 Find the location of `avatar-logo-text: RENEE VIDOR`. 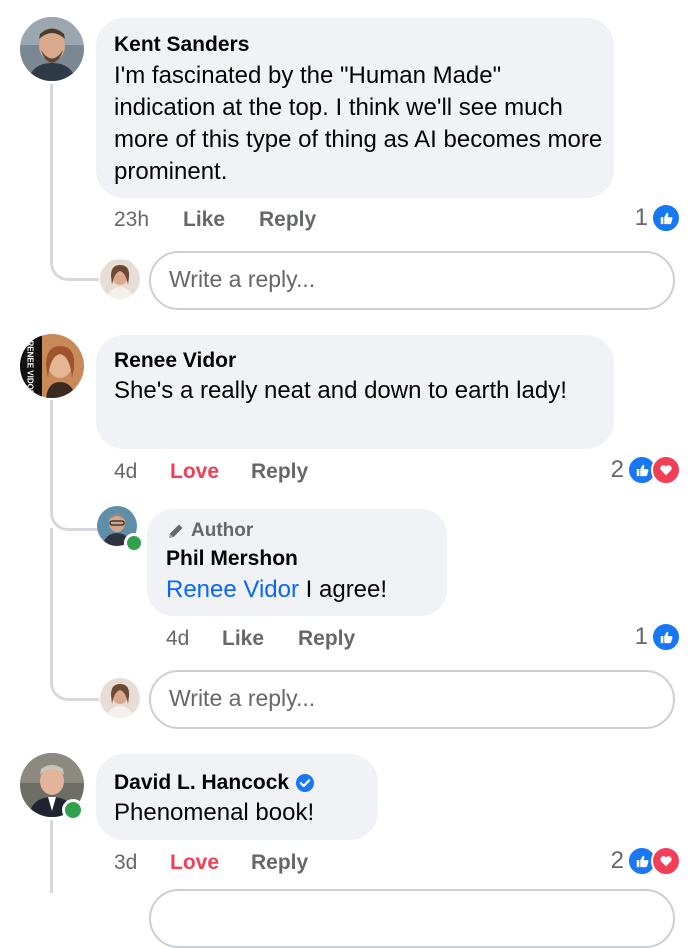

avatar-logo-text: RENEE VIDOR is located at coordinates (30, 368).